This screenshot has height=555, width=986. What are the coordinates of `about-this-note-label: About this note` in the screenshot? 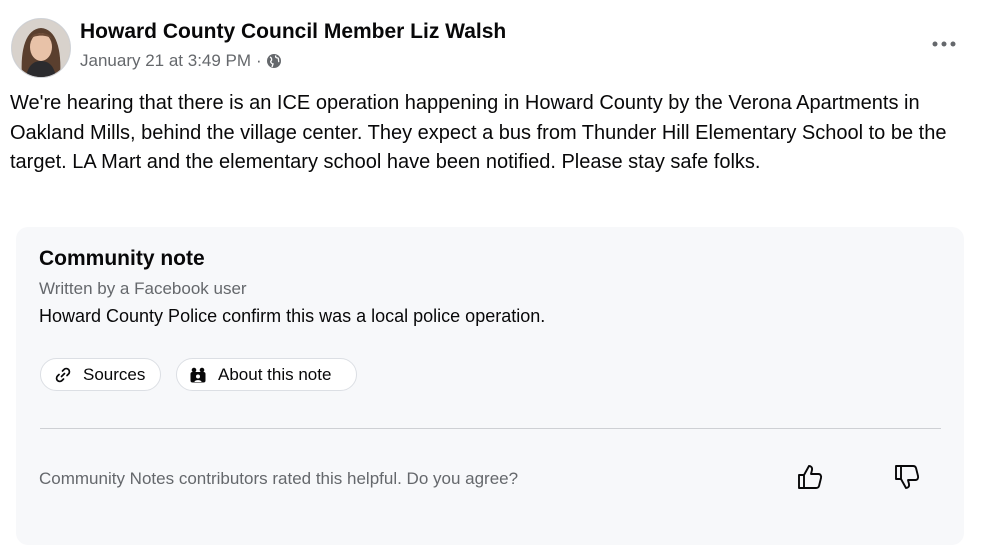 It's located at (275, 374).